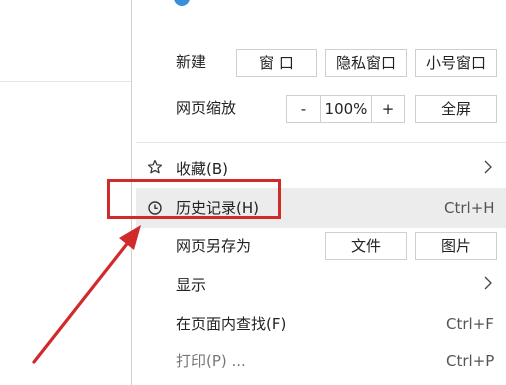 Image resolution: width=506 pixels, height=385 pixels. What do you see at coordinates (66, 81) in the screenshot?
I see `content-divider` at bounding box center [66, 81].